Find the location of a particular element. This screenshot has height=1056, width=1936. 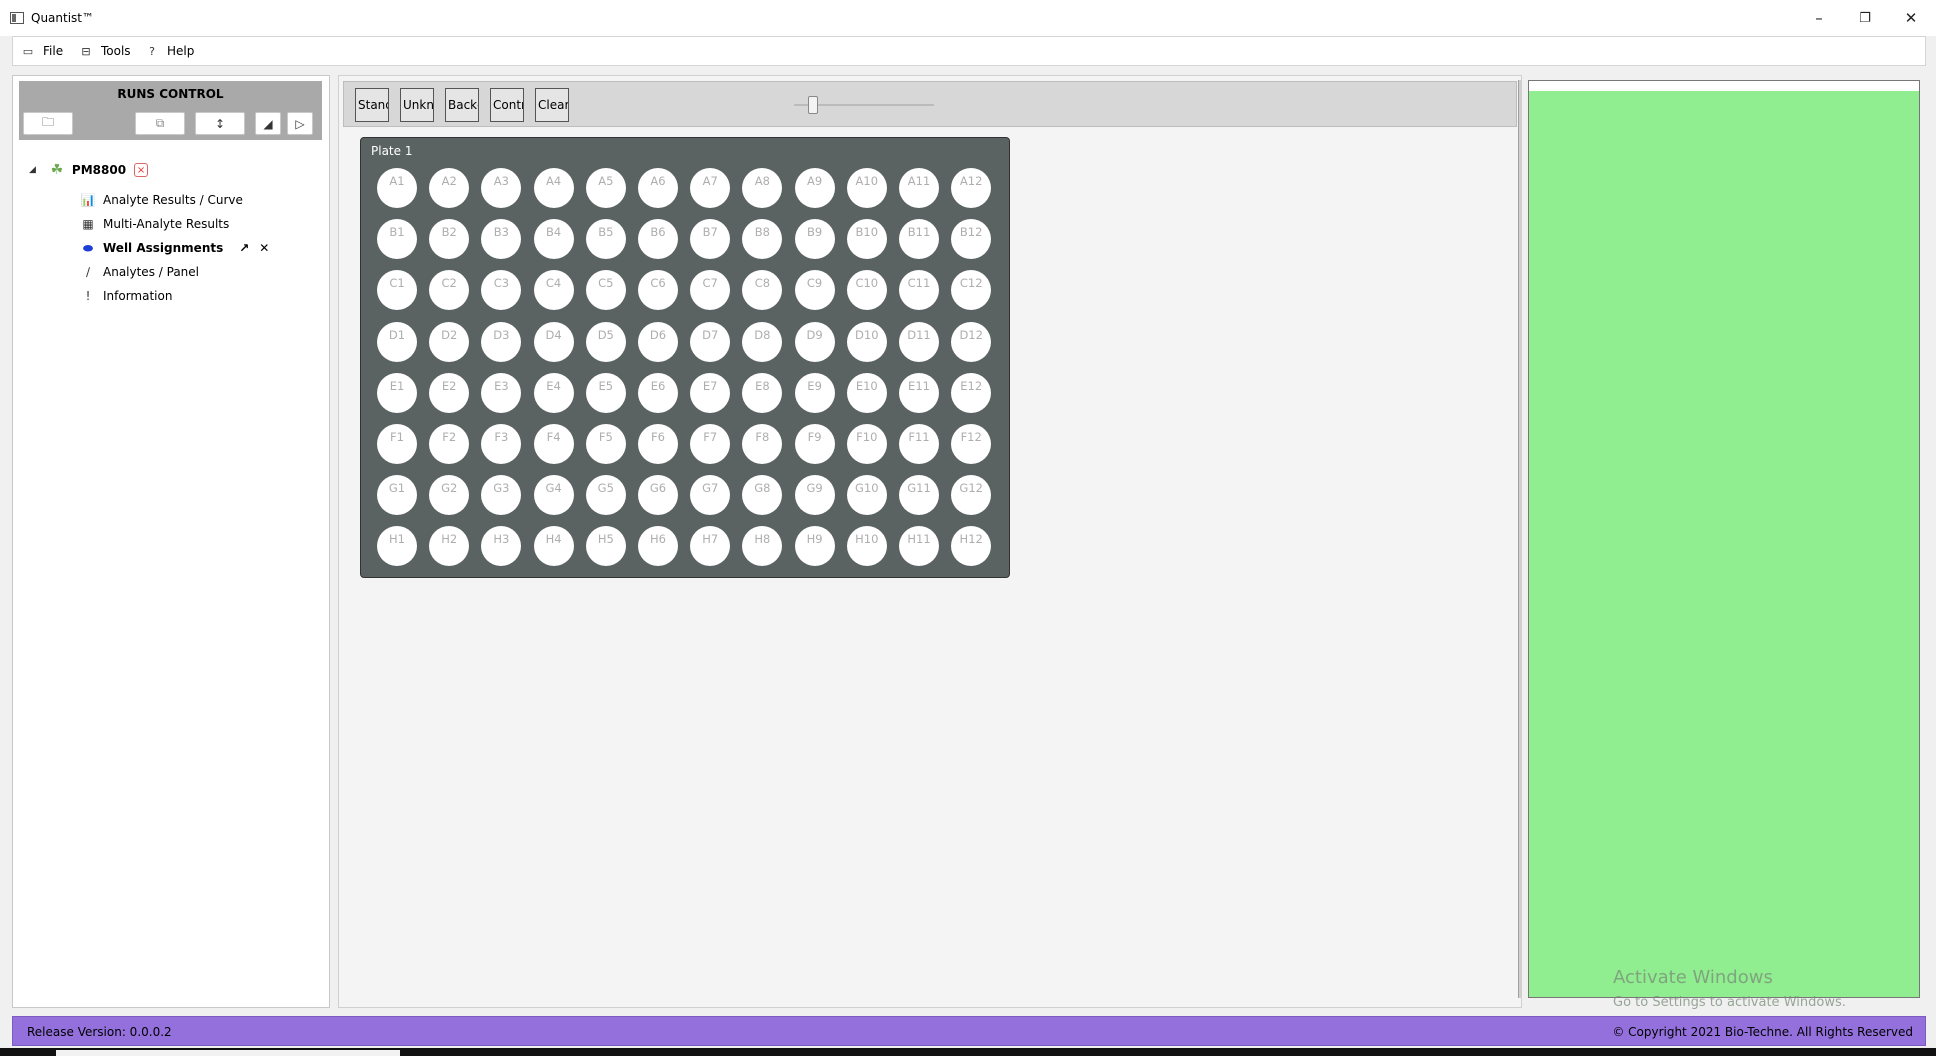

well-C12: C12 is located at coordinates (971, 290).